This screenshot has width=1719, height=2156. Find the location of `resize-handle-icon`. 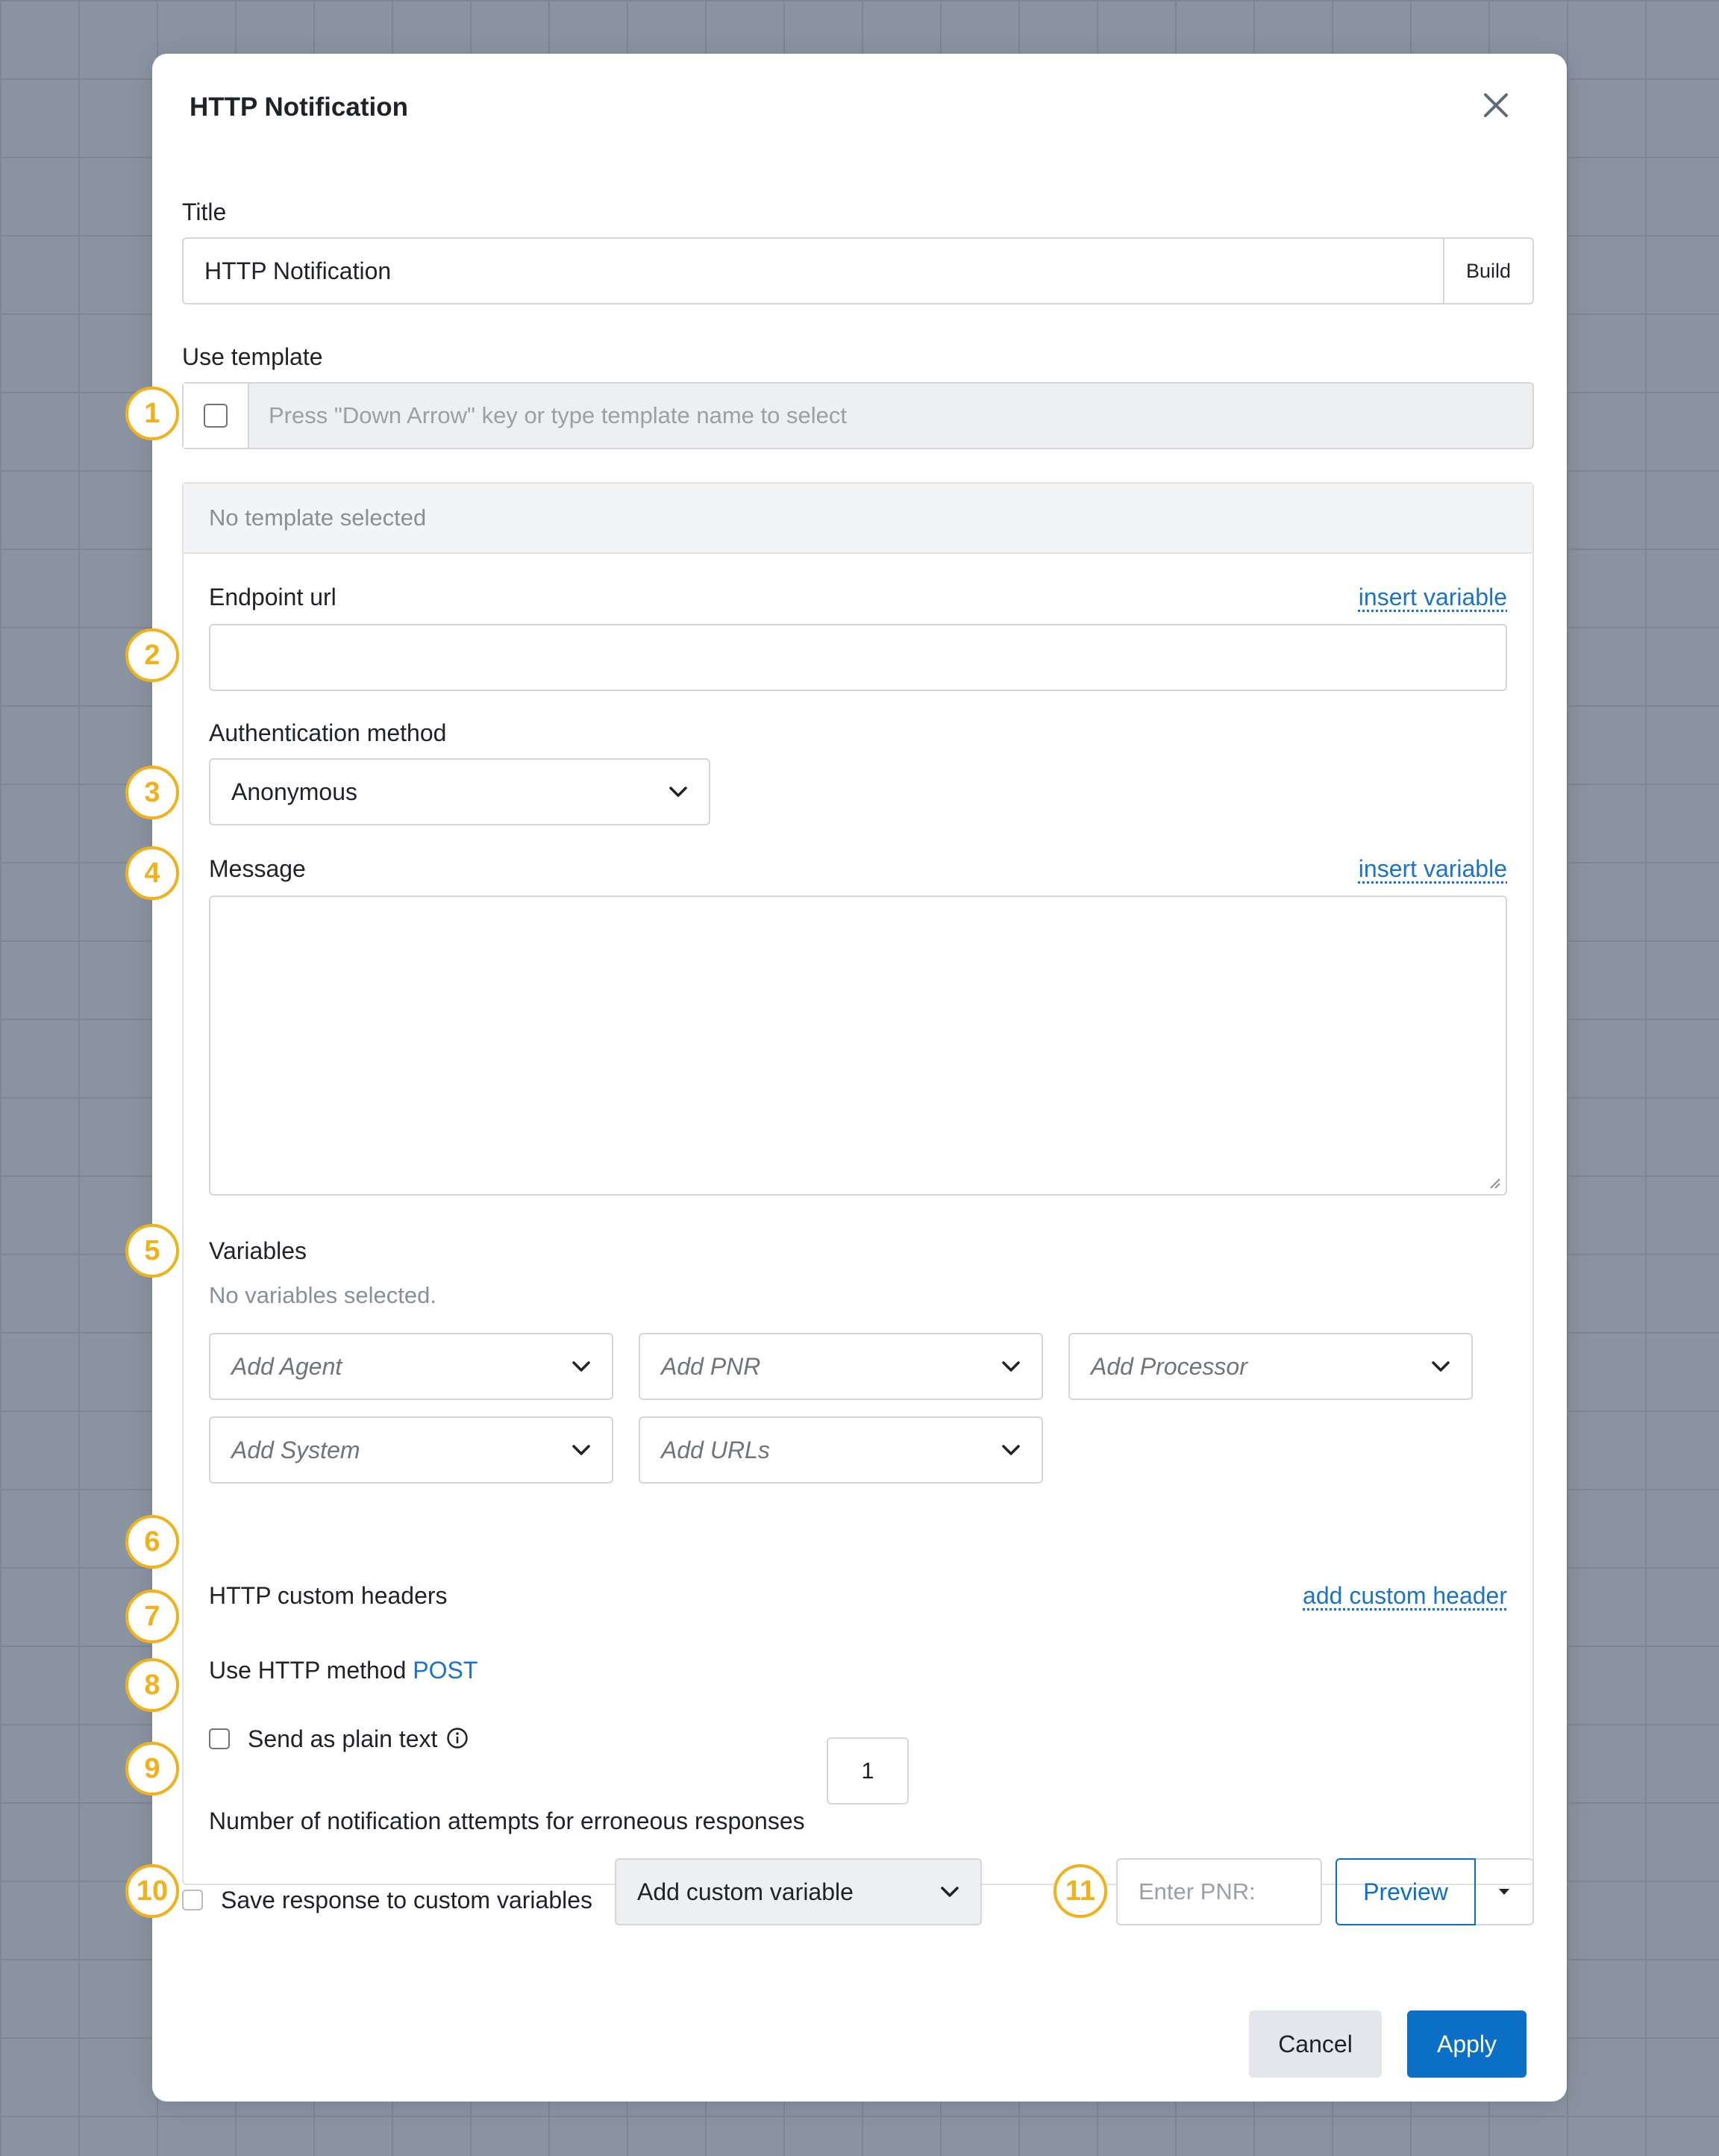

resize-handle-icon is located at coordinates (1494, 1182).